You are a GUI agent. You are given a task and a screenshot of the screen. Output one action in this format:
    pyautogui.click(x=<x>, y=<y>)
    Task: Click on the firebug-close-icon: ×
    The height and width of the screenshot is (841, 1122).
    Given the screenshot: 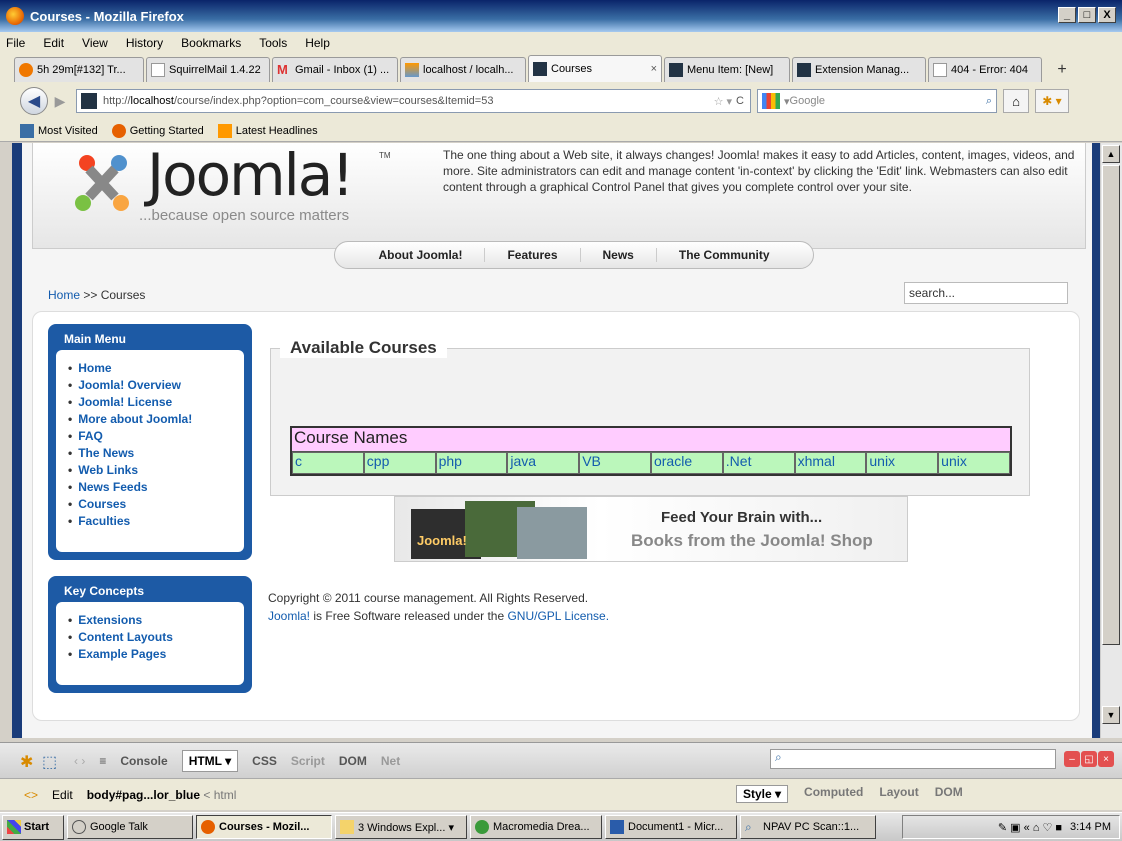 What is the action you would take?
    pyautogui.click(x=1106, y=759)
    